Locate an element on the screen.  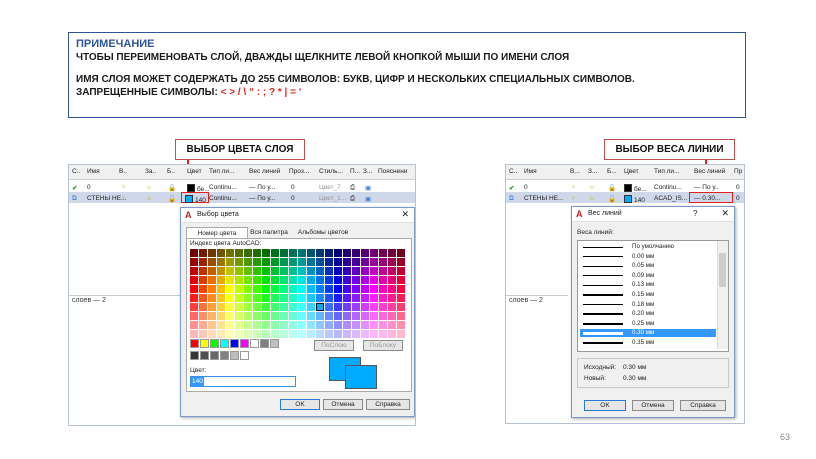
color-palette is located at coordinates (297, 293).